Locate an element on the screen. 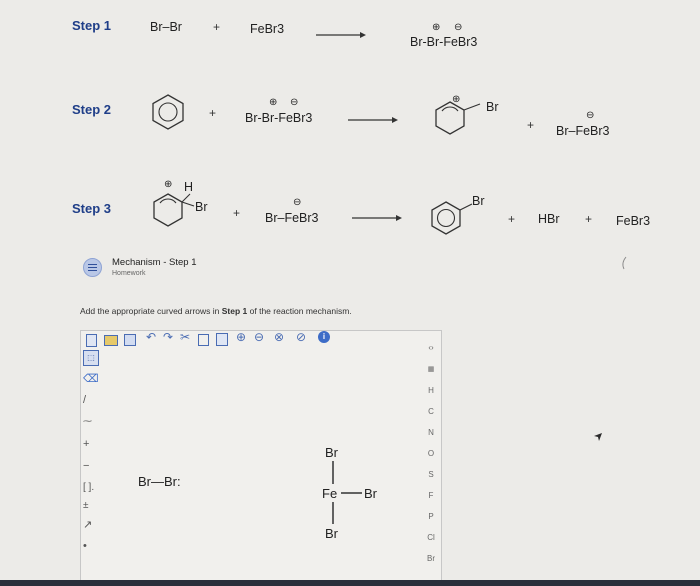 This screenshot has height=586, width=700. mouse-pointer-icon is located at coordinates (598, 437).